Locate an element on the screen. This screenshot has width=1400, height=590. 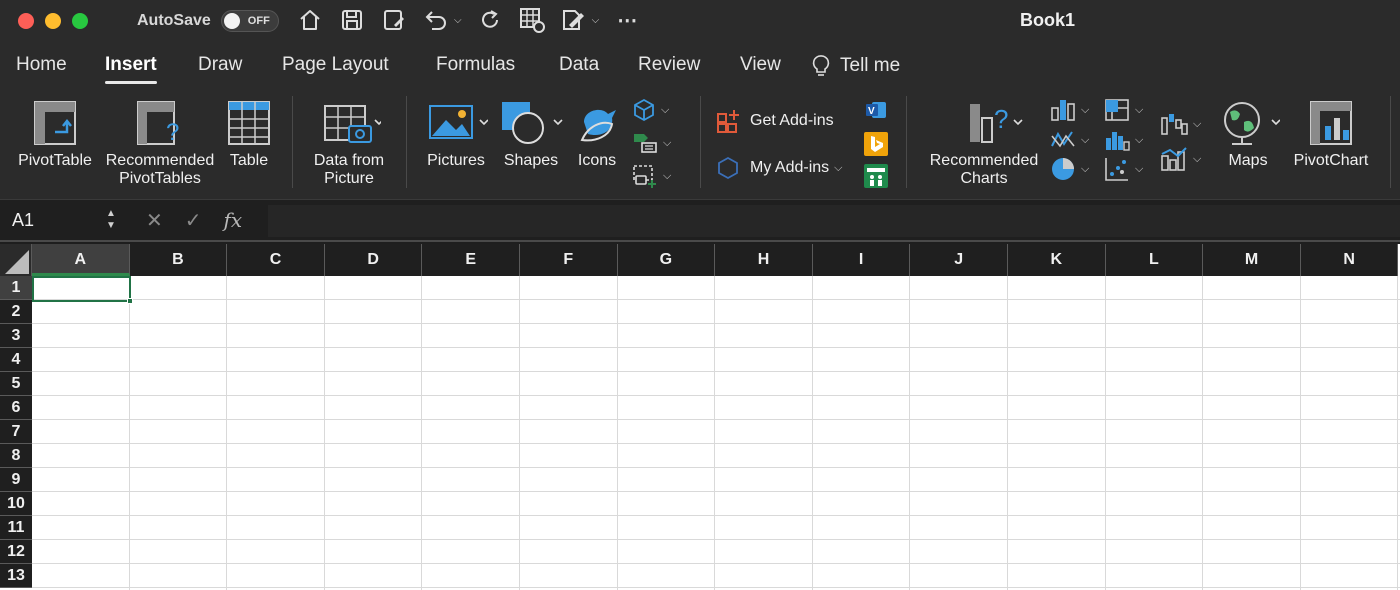
edit-document-icon is located at coordinates (574, 20).